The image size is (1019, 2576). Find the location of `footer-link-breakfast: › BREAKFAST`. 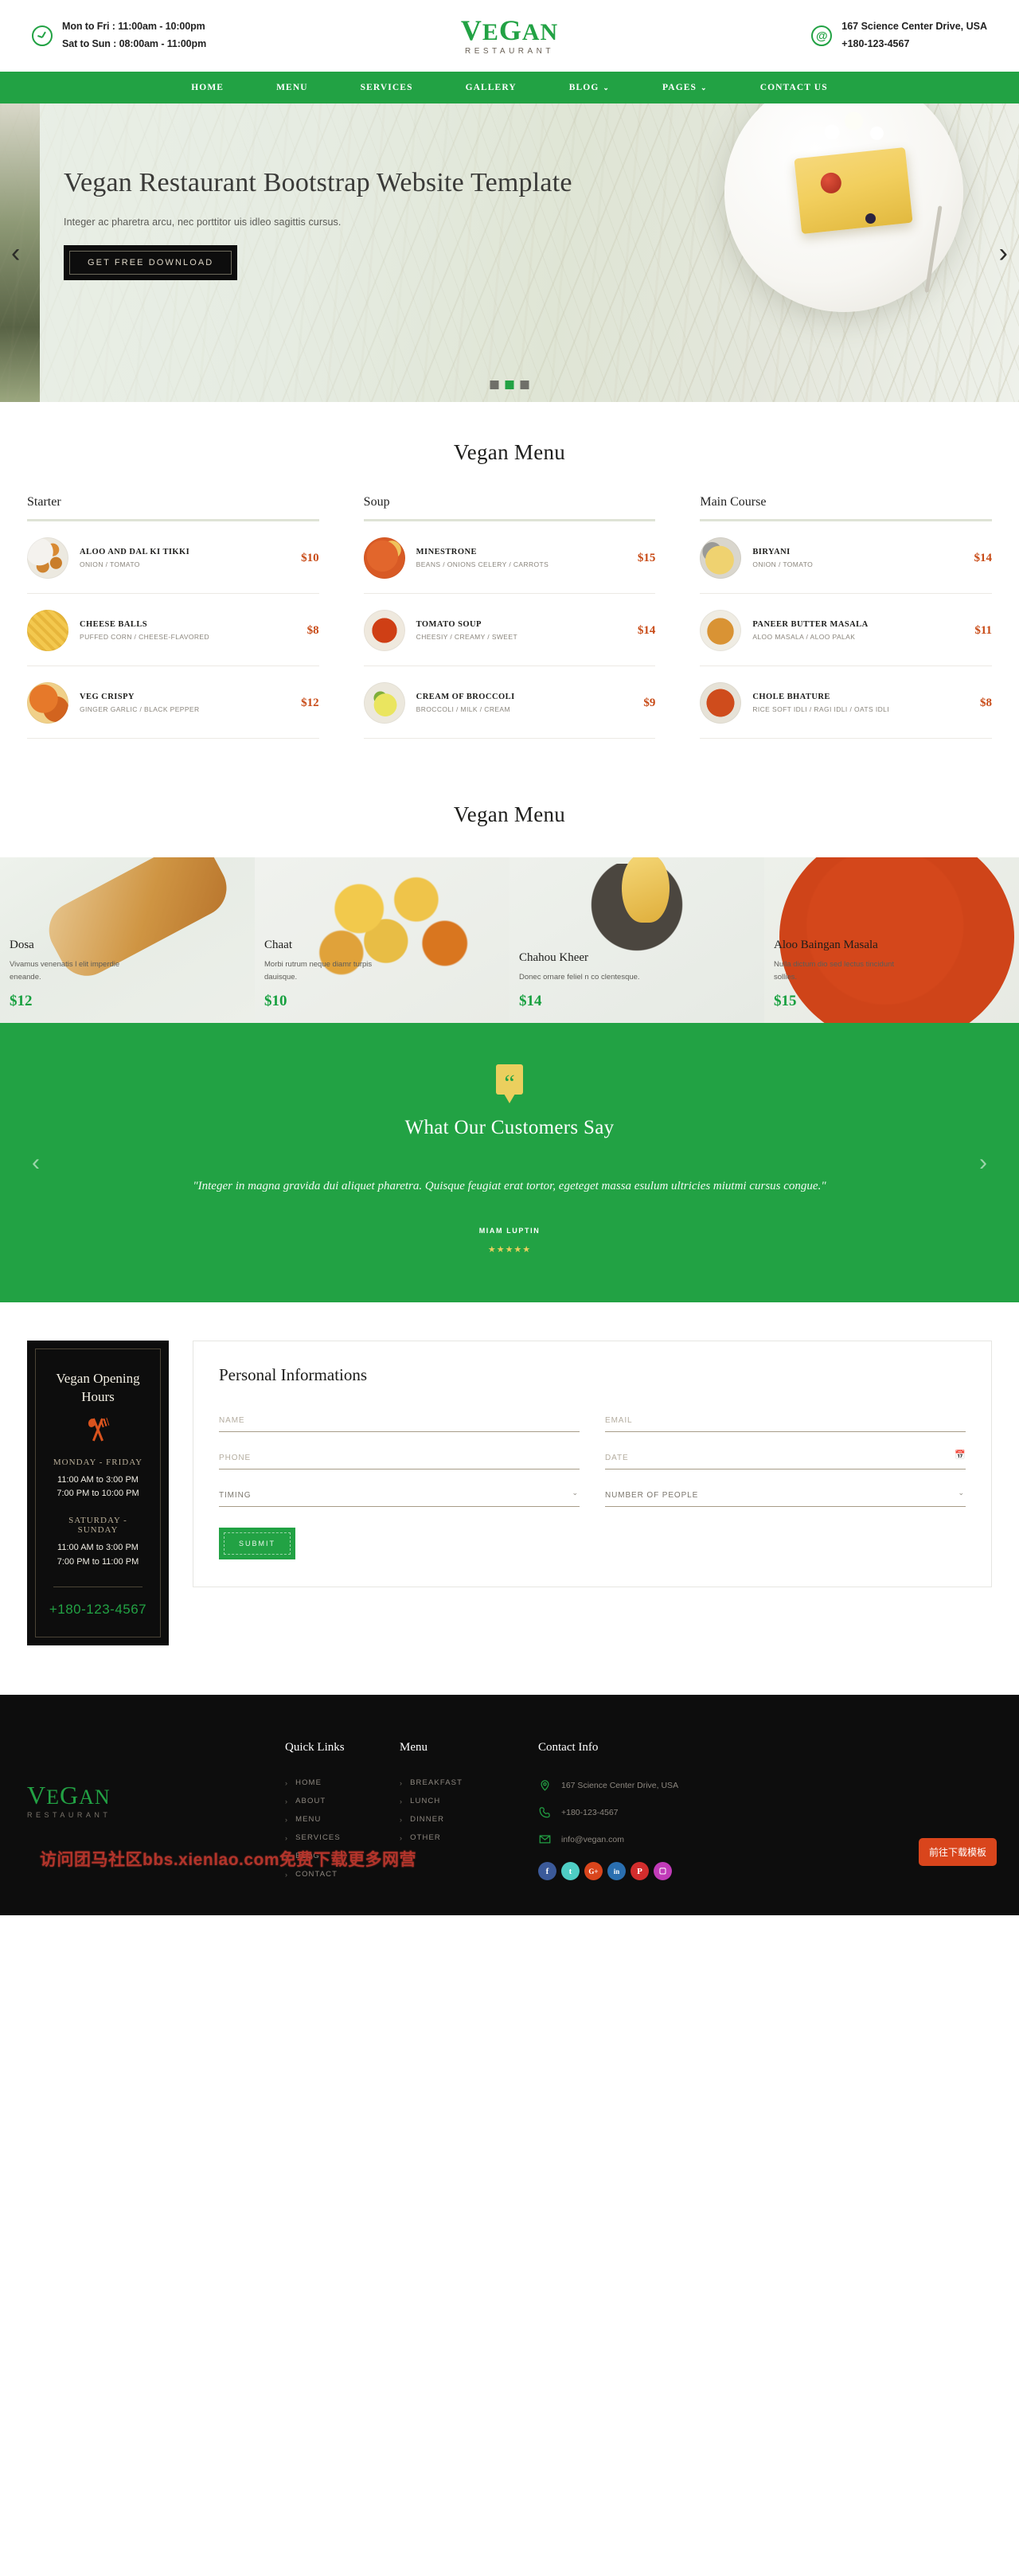

footer-link-breakfast: › BREAKFAST is located at coordinates (460, 1782).